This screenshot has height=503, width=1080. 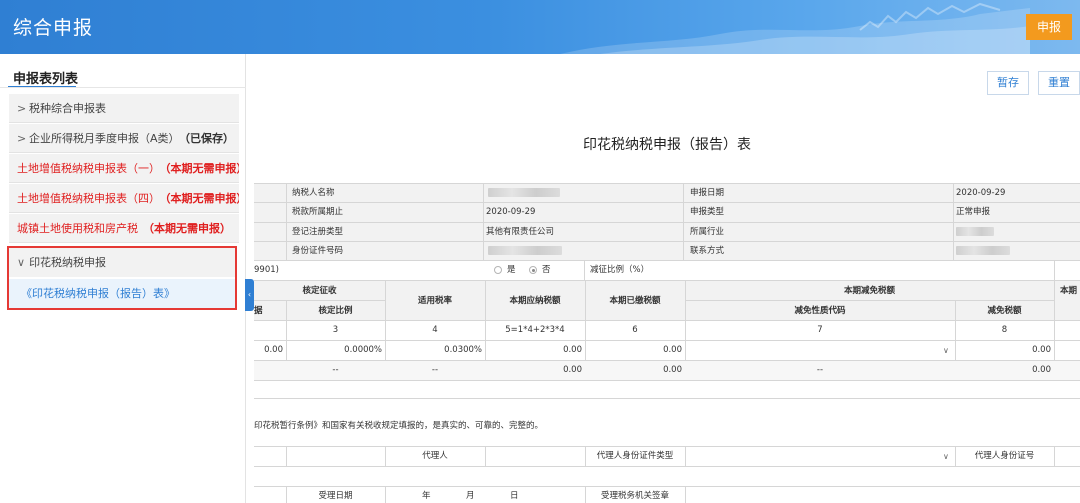 What do you see at coordinates (707, 193) in the screenshot?
I see `declare-date-label: 申报日期` at bounding box center [707, 193].